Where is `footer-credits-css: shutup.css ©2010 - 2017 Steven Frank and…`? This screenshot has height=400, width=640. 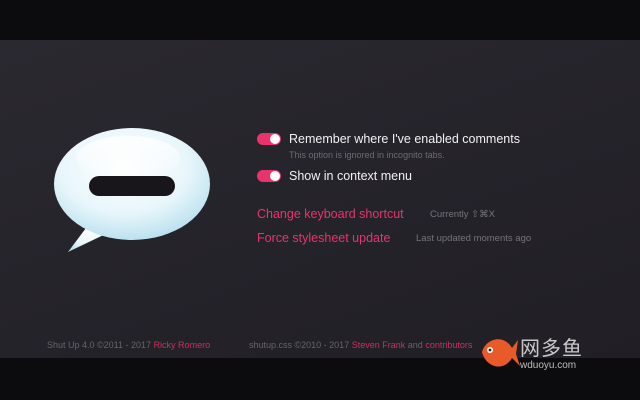 footer-credits-css: shutup.css ©2010 - 2017 Steven Frank and… is located at coordinates (360, 345).